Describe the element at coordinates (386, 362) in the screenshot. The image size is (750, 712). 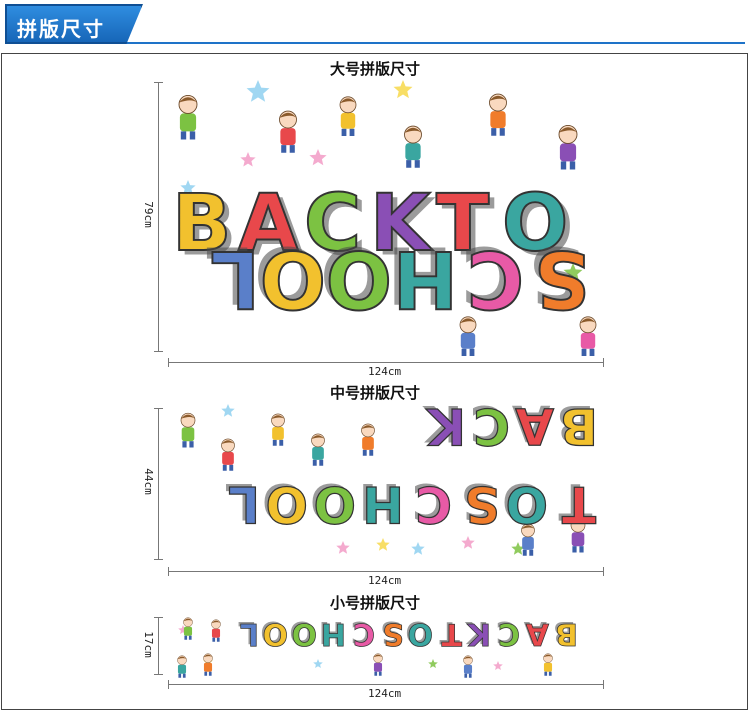
I see `width-dimension-large` at that location.